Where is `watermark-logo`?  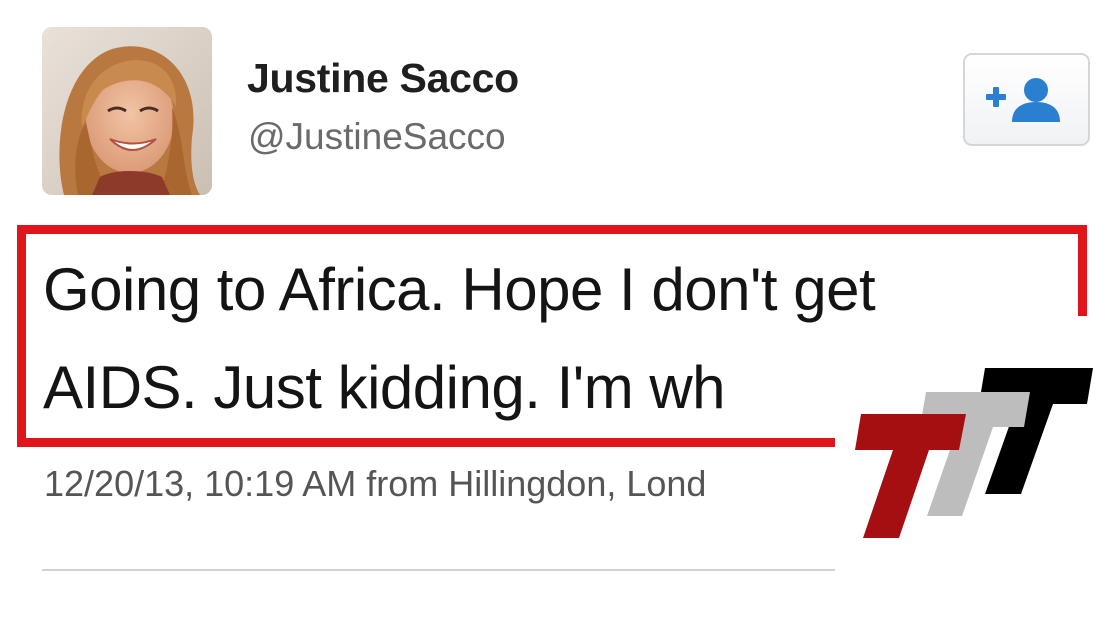
watermark-logo is located at coordinates (975, 471).